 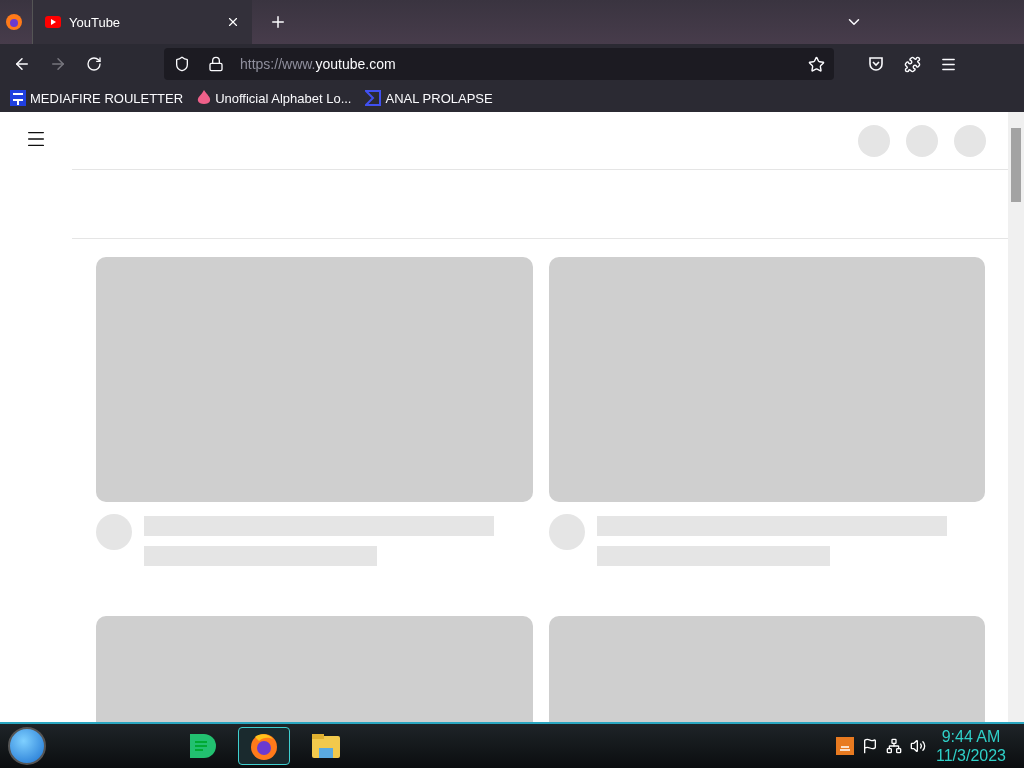 What do you see at coordinates (918, 746) in the screenshot?
I see `volume-icon` at bounding box center [918, 746].